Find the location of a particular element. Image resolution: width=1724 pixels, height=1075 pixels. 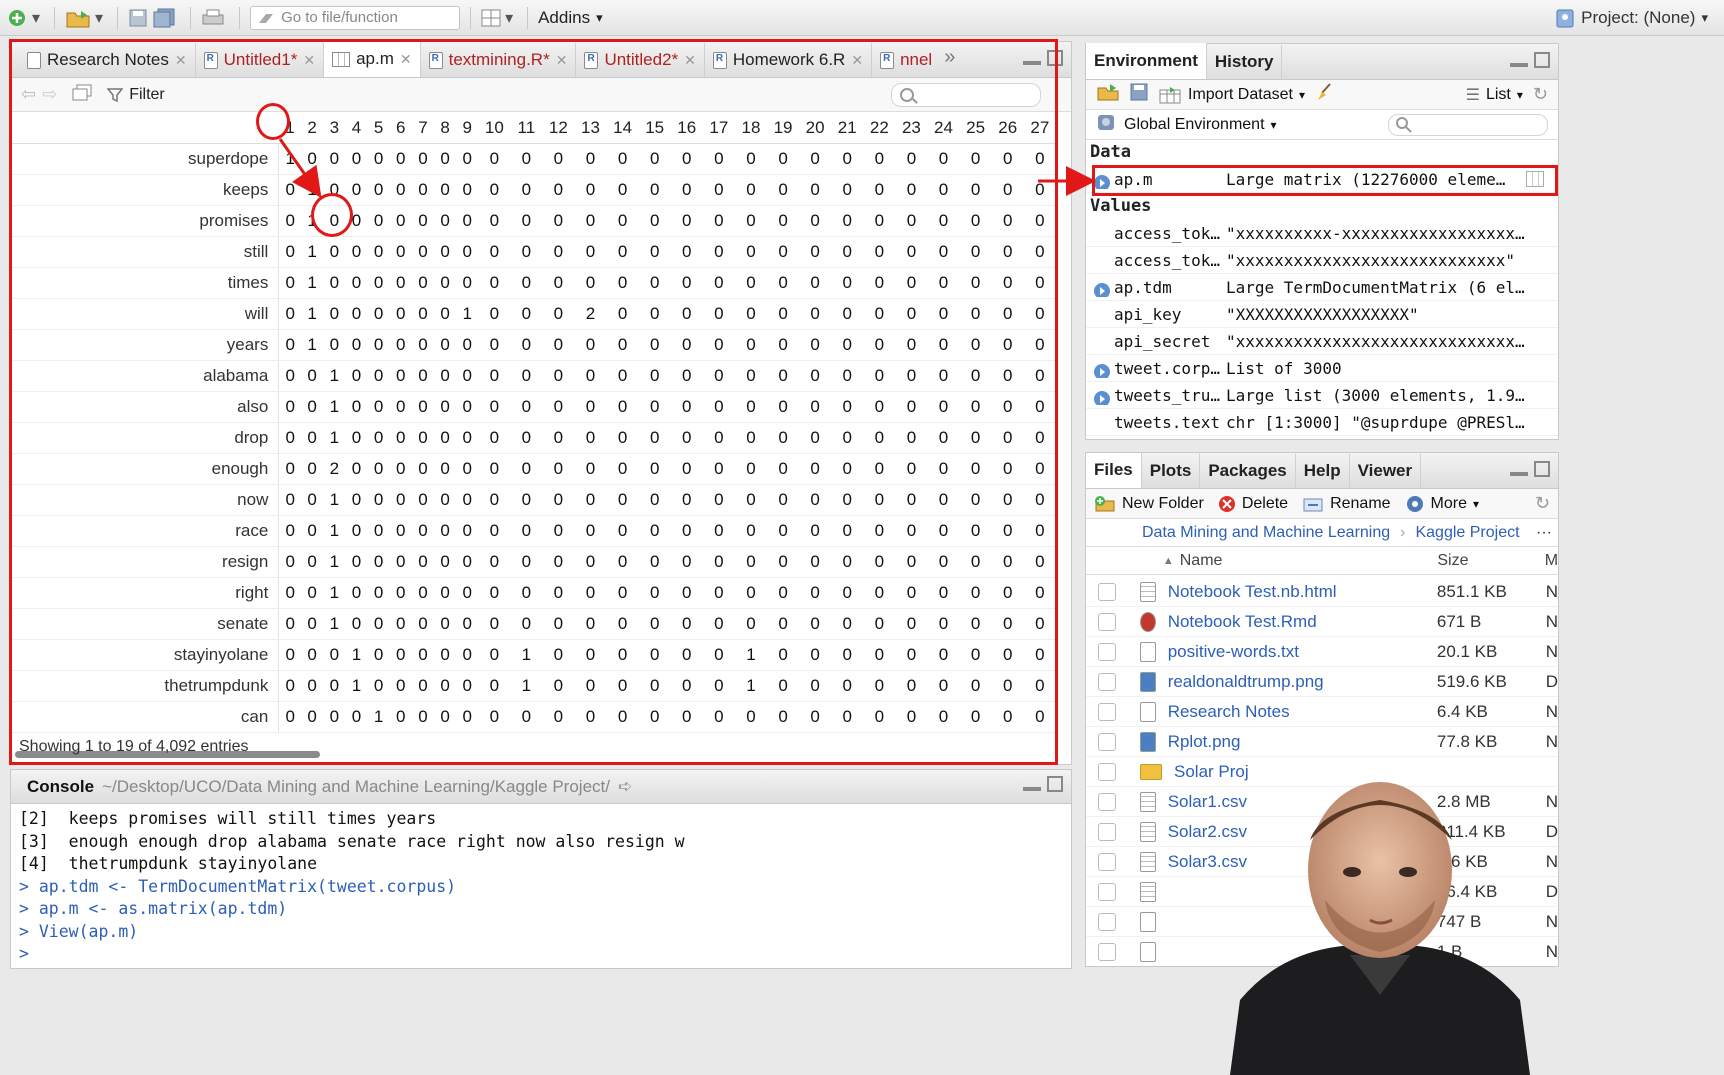

print-icon is located at coordinates (213, 18).